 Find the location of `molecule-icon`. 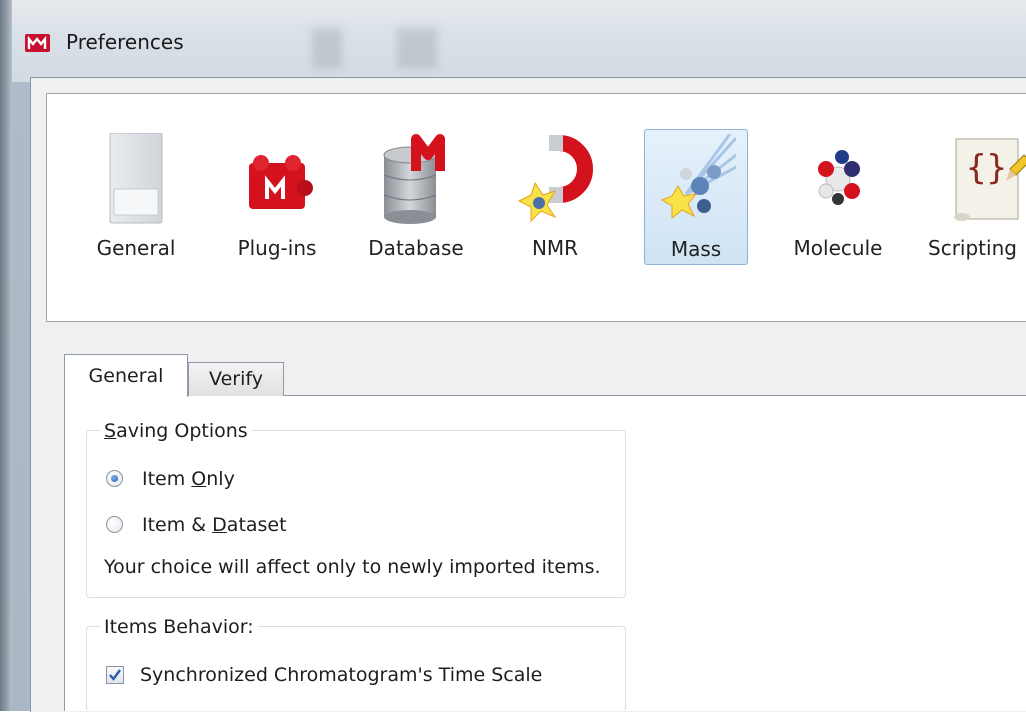

molecule-icon is located at coordinates (839, 177).